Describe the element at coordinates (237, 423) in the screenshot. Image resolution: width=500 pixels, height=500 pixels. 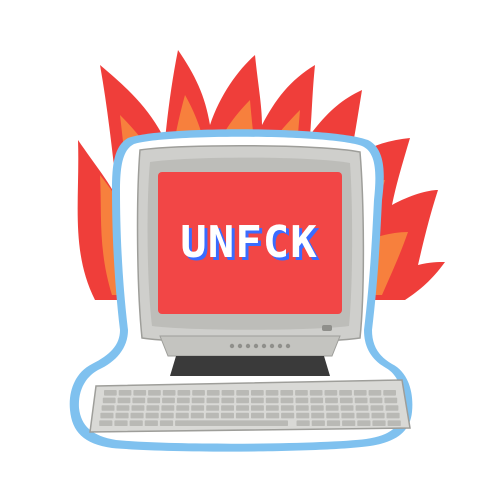
I see `spacebar-key` at that location.